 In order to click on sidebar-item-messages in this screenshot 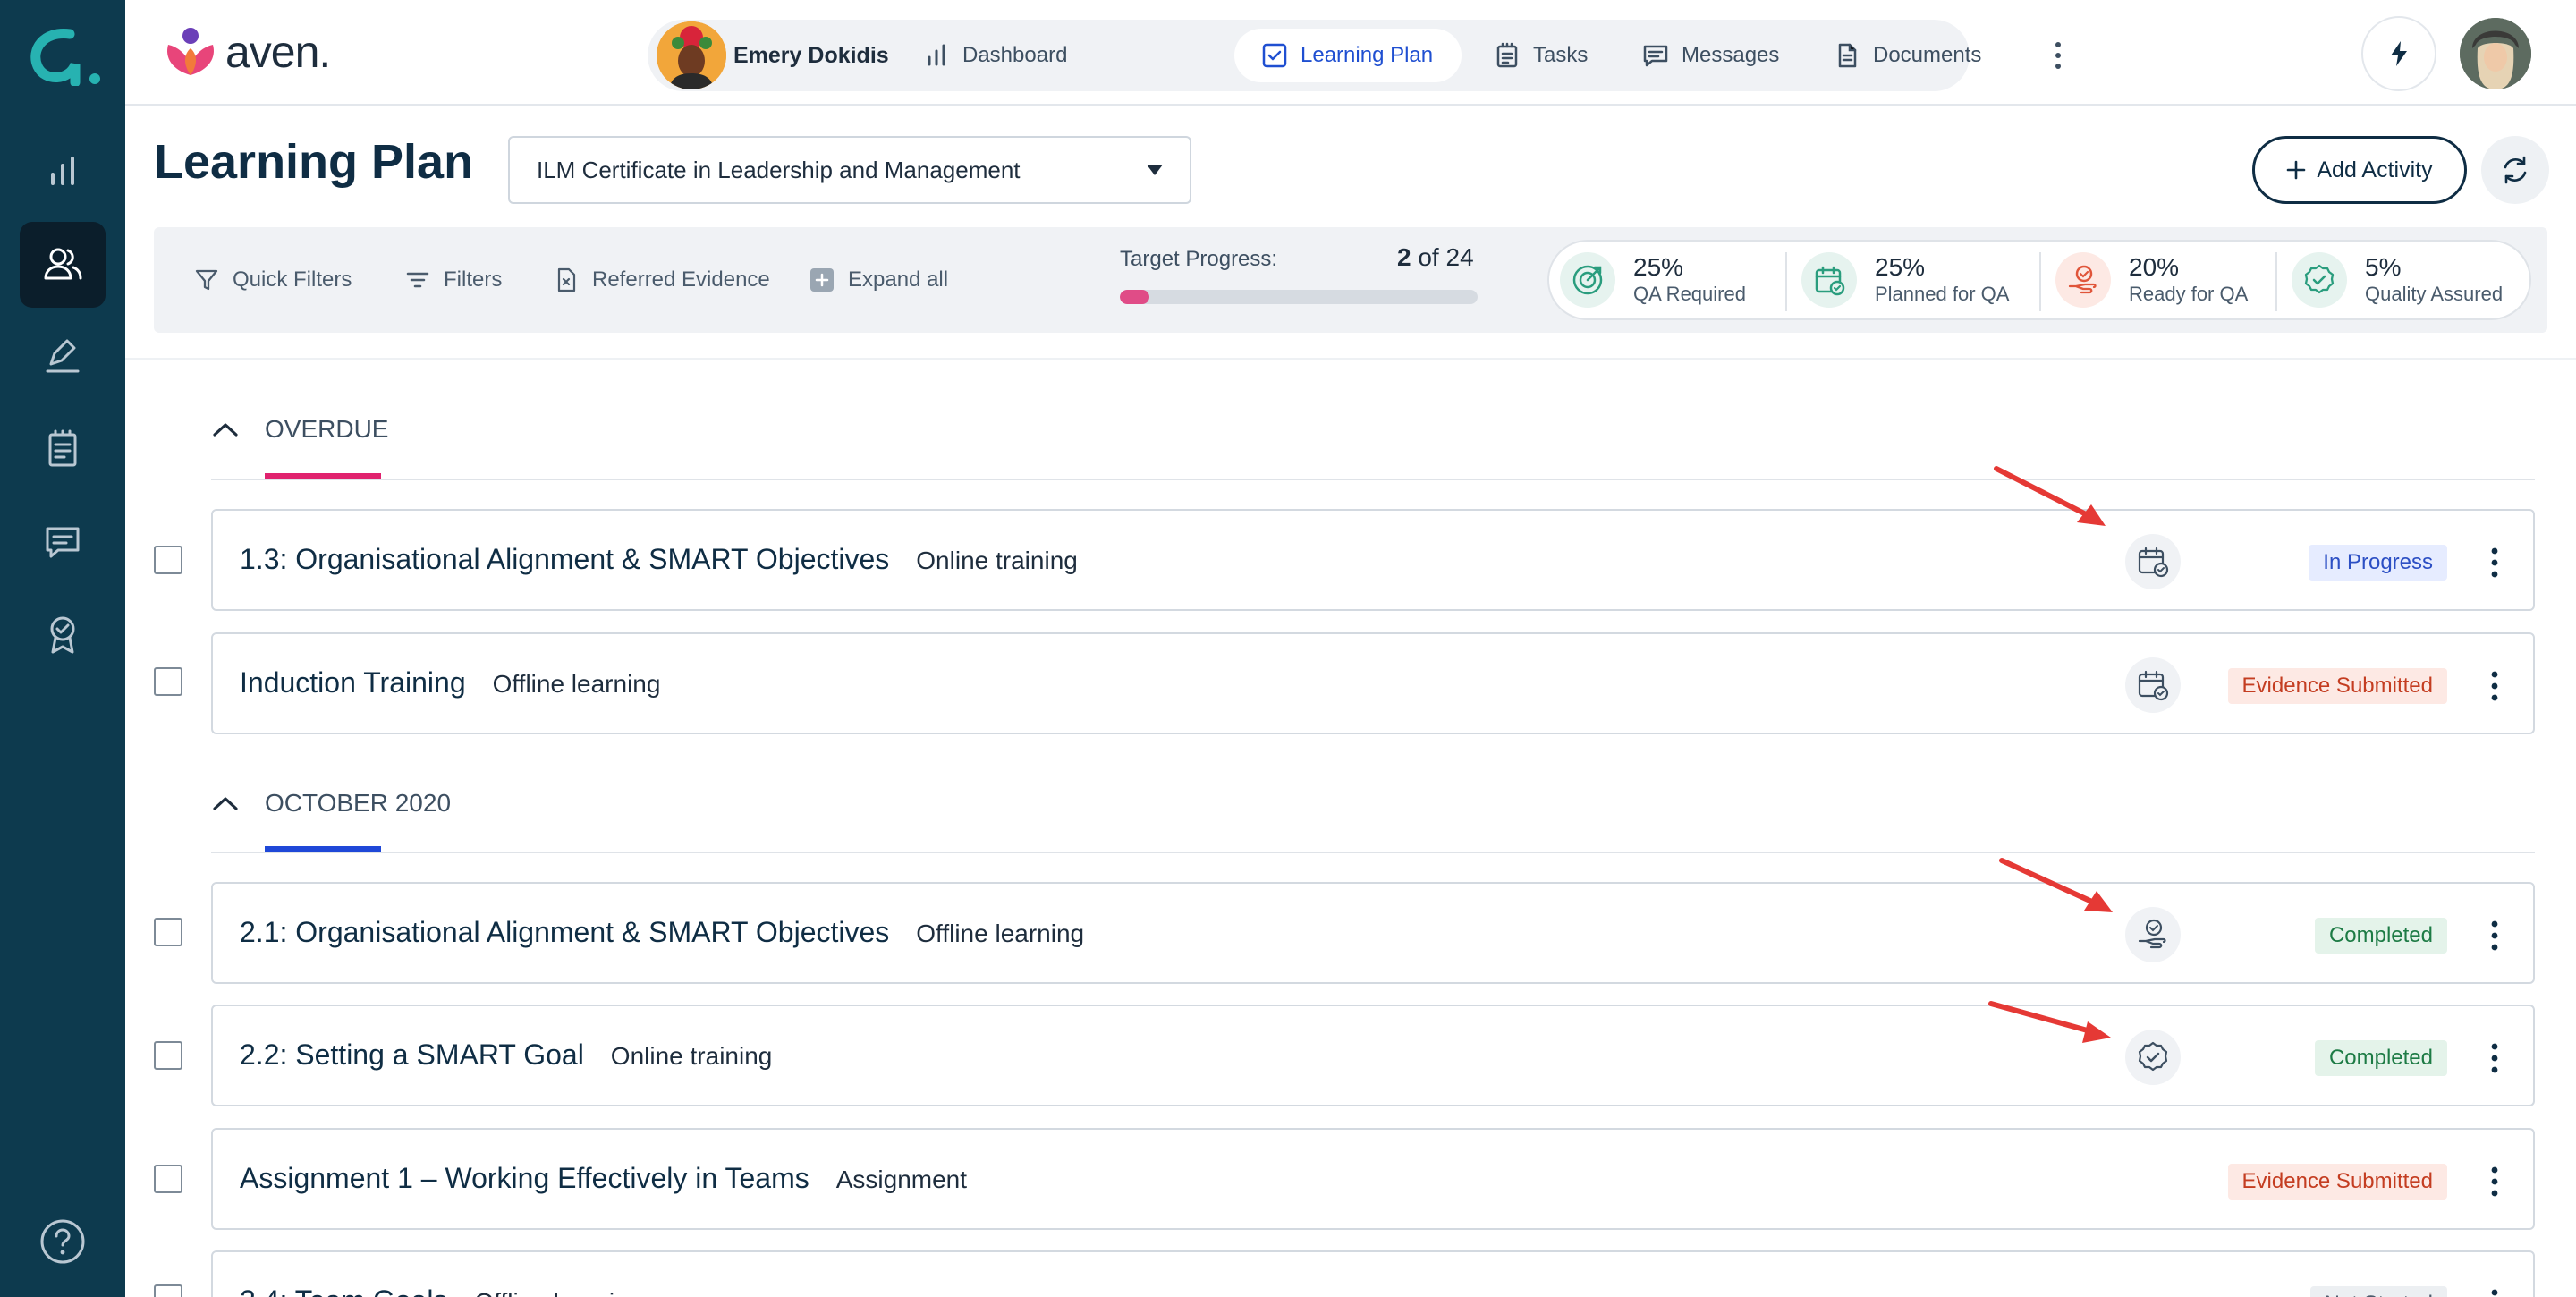, I will do `click(63, 542)`.